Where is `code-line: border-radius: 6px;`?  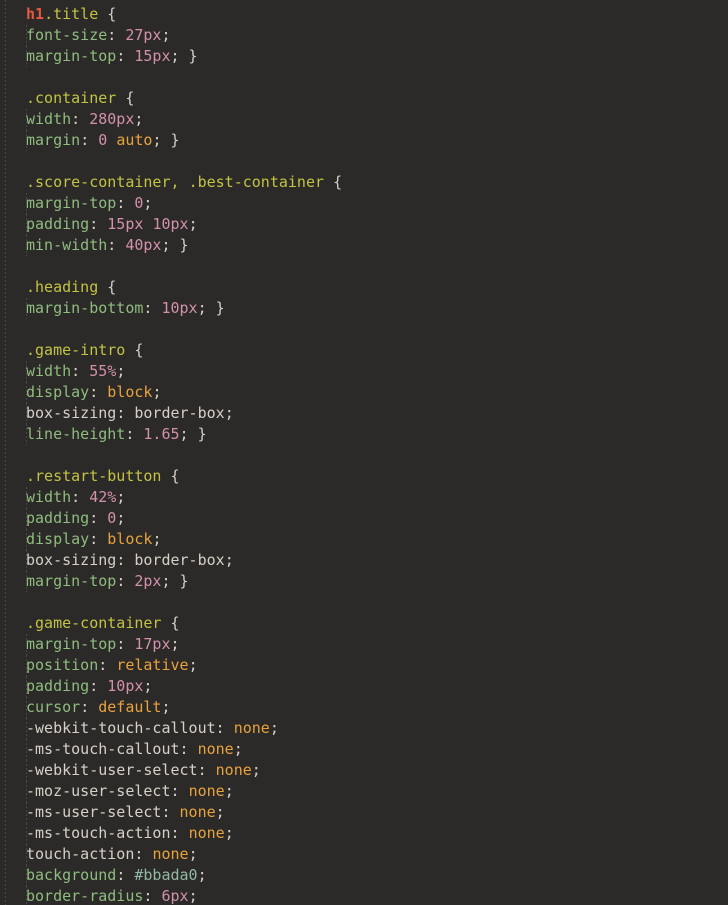
code-line: border-radius: 6px; is located at coordinates (364, 895).